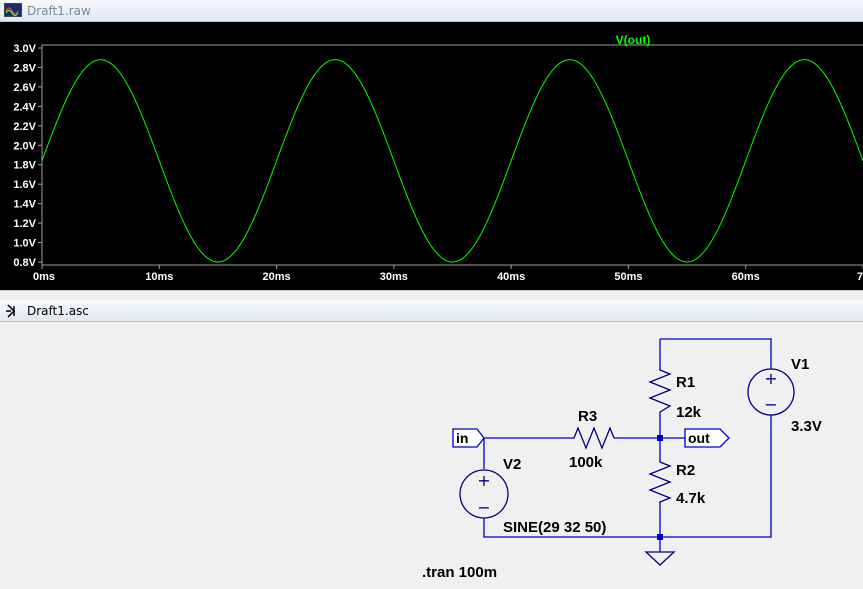  Describe the element at coordinates (483, 480) in the screenshot. I see `v2-plus: +` at that location.